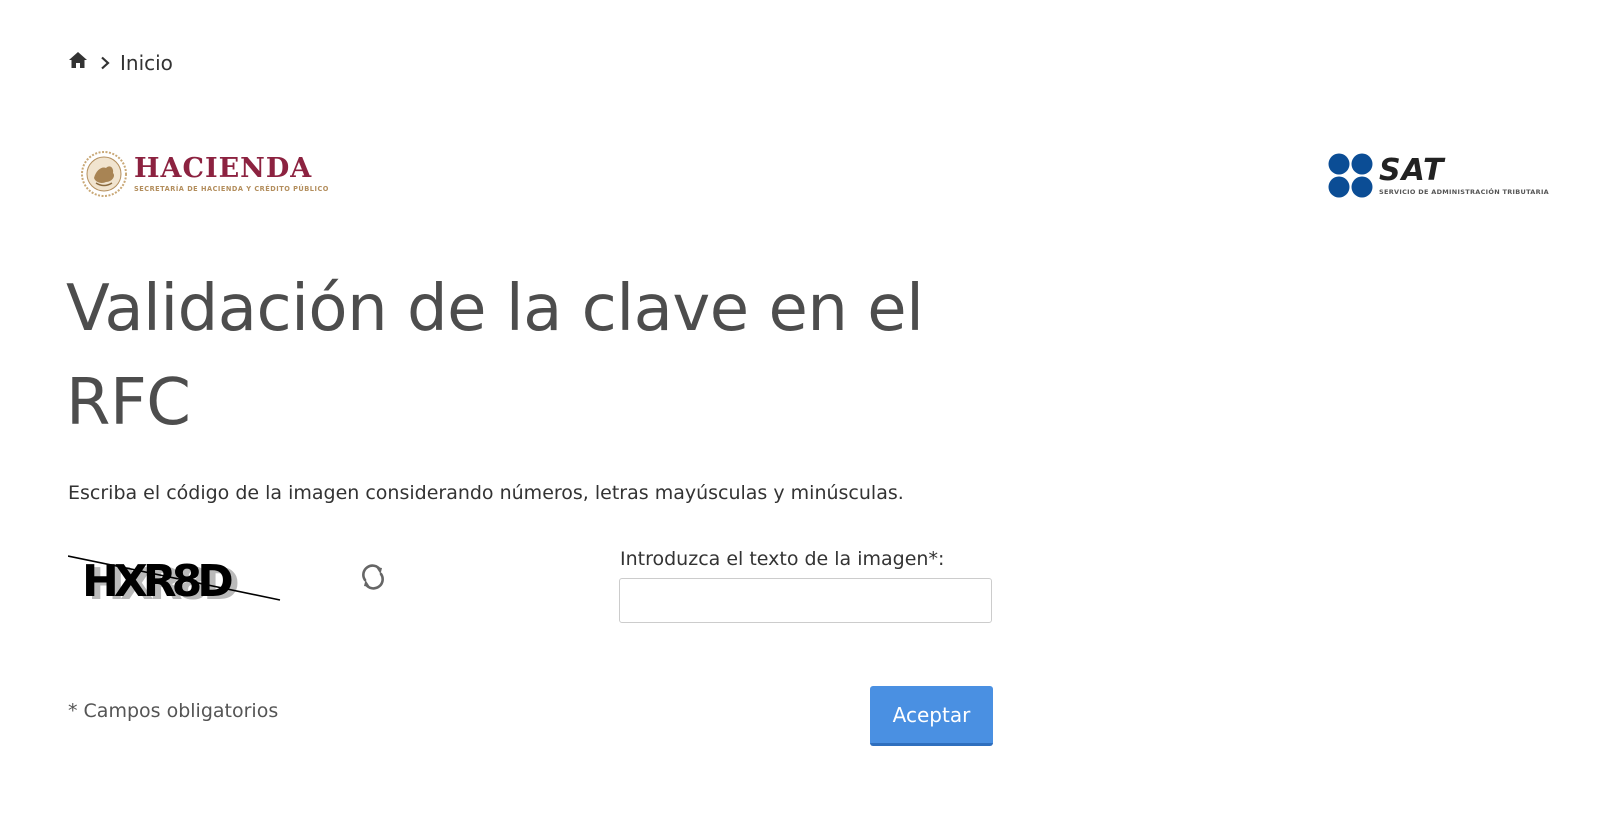 Image resolution: width=1600 pixels, height=817 pixels. Describe the element at coordinates (495, 356) in the screenshot. I see `page-title: Validación de la clave en el RFC` at that location.